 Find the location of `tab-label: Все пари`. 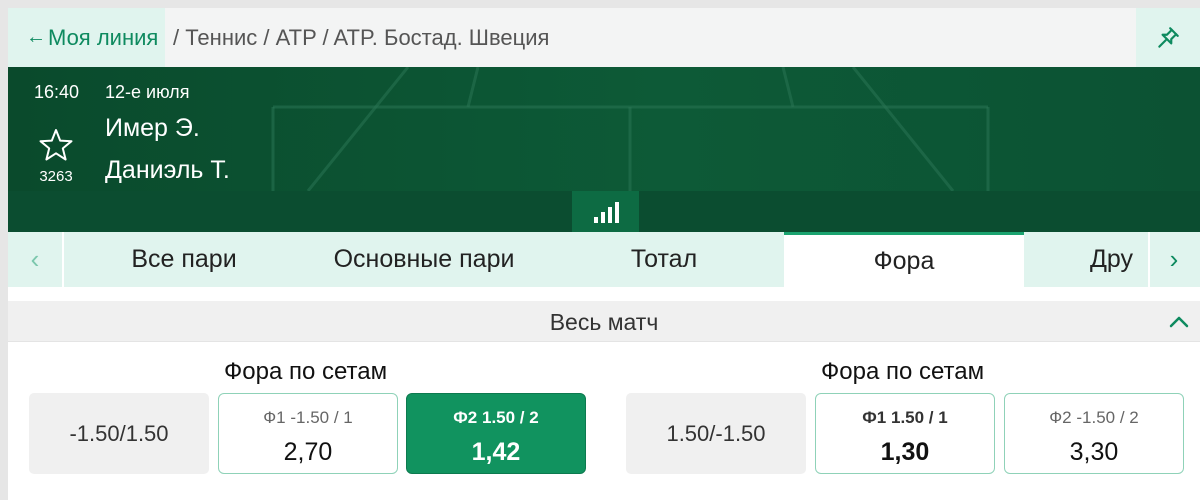

tab-label: Все пари is located at coordinates (184, 259).